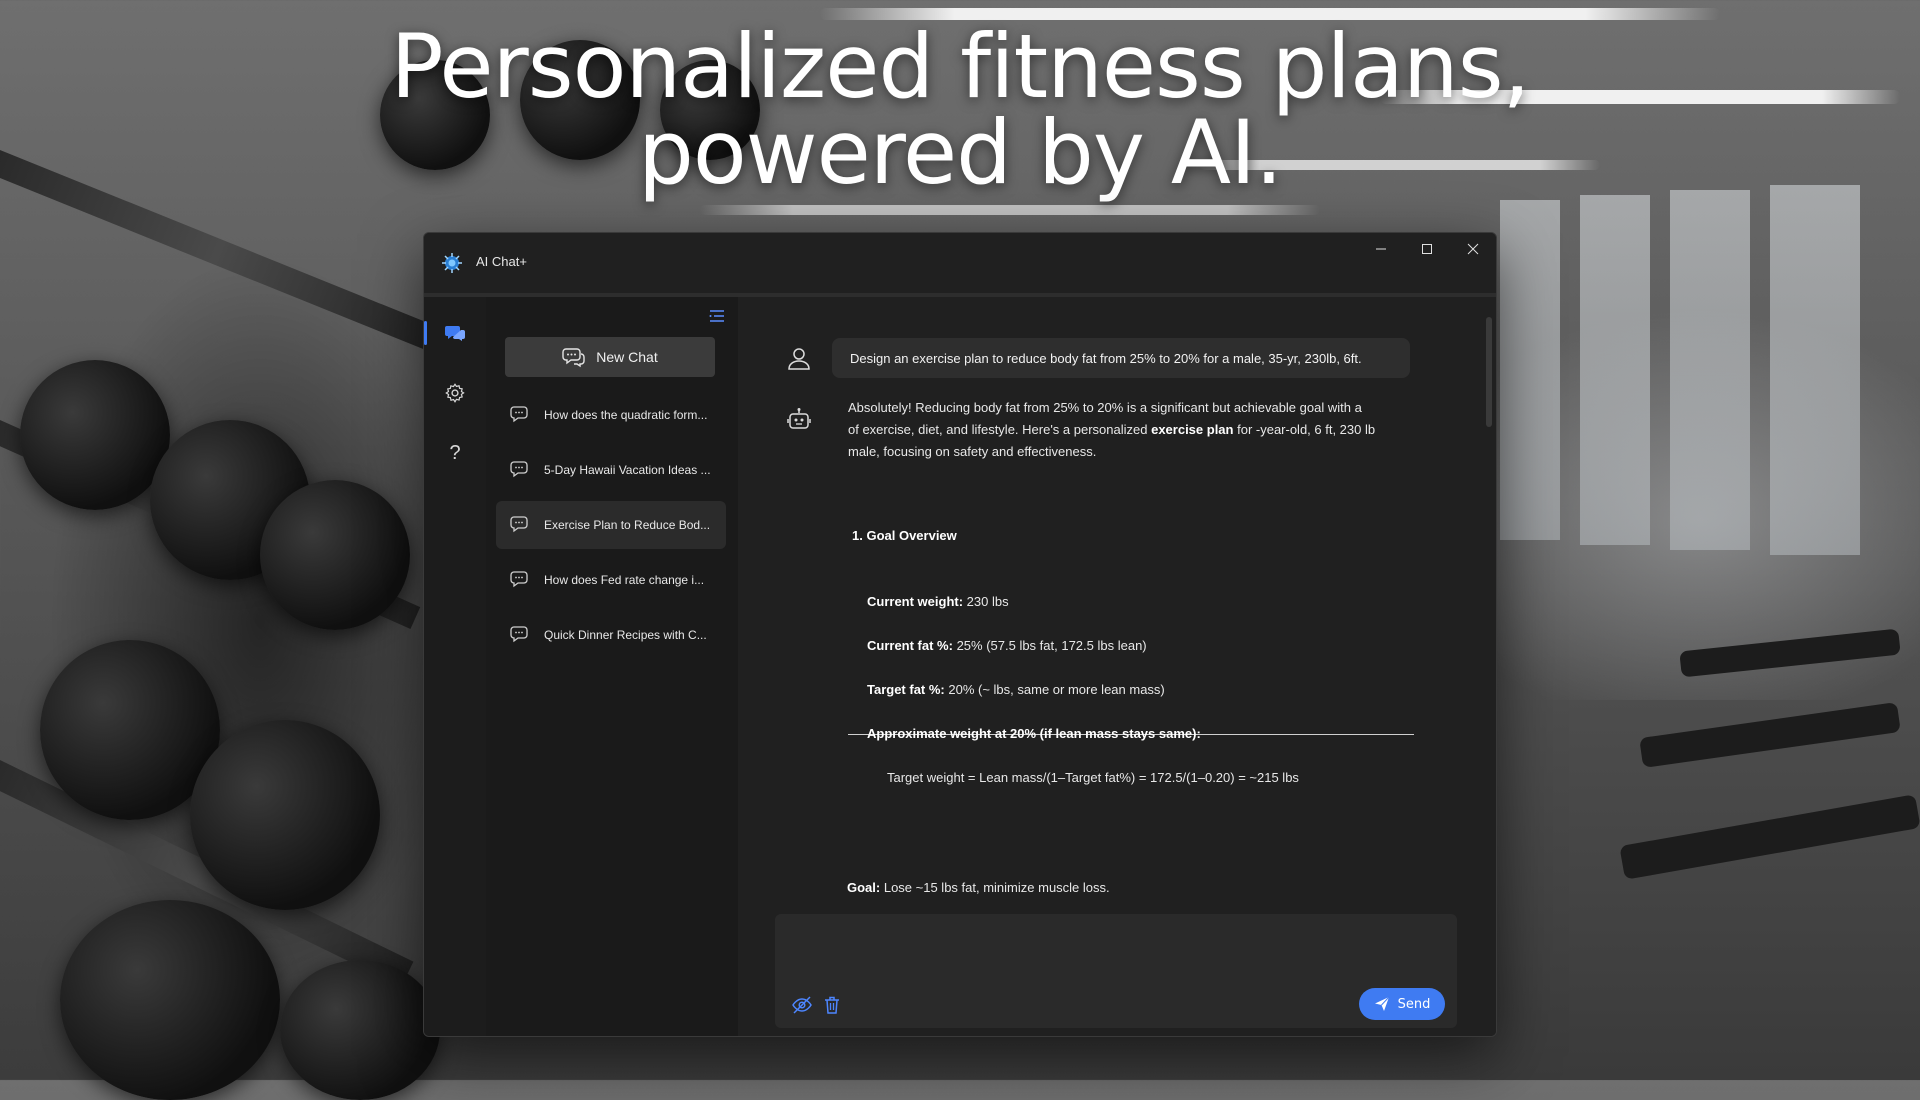 The height and width of the screenshot is (1100, 1920). I want to click on headline-line-1: Personalized fitness plans,, so click(960, 66).